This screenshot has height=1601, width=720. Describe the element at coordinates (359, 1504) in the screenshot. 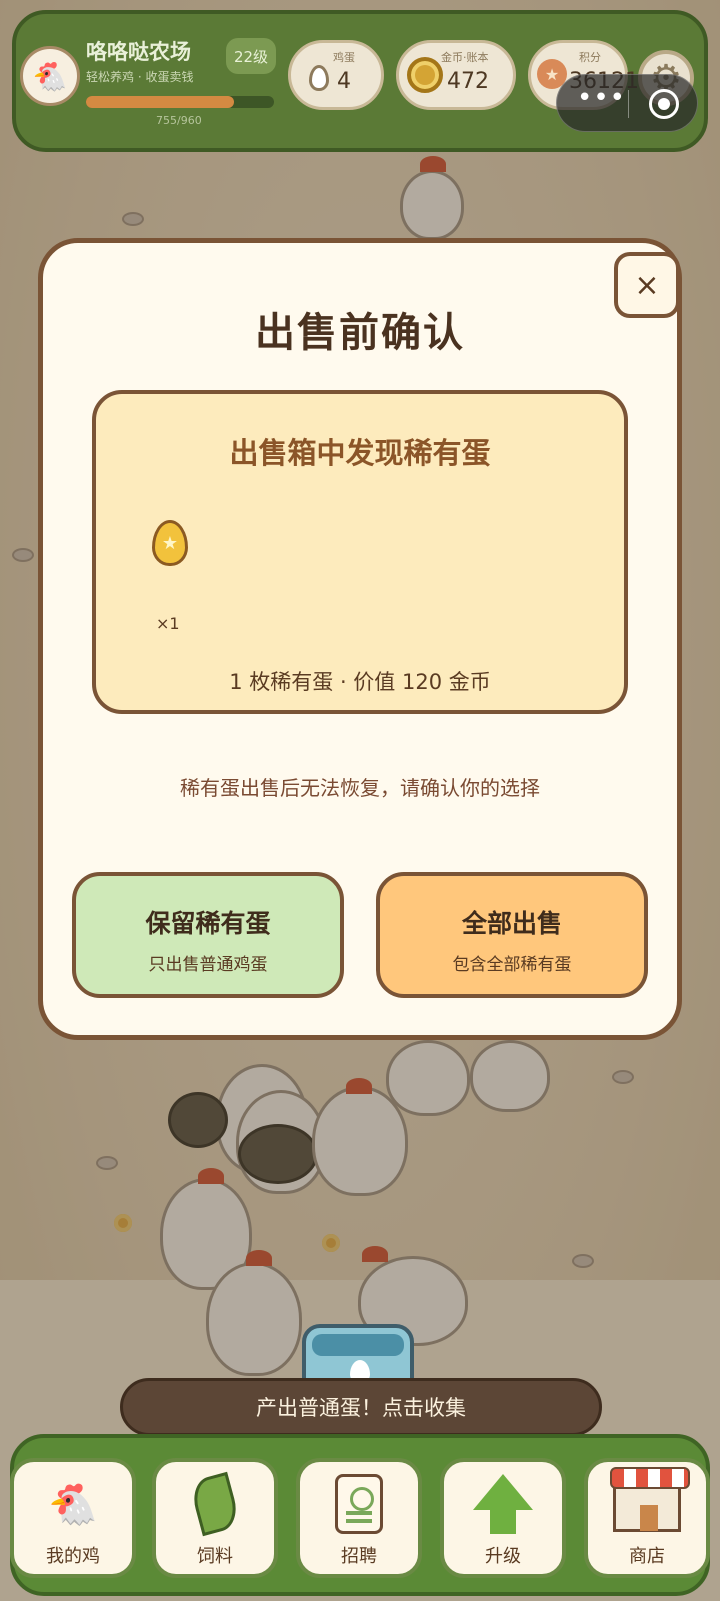

I see `badge-card-icon` at that location.